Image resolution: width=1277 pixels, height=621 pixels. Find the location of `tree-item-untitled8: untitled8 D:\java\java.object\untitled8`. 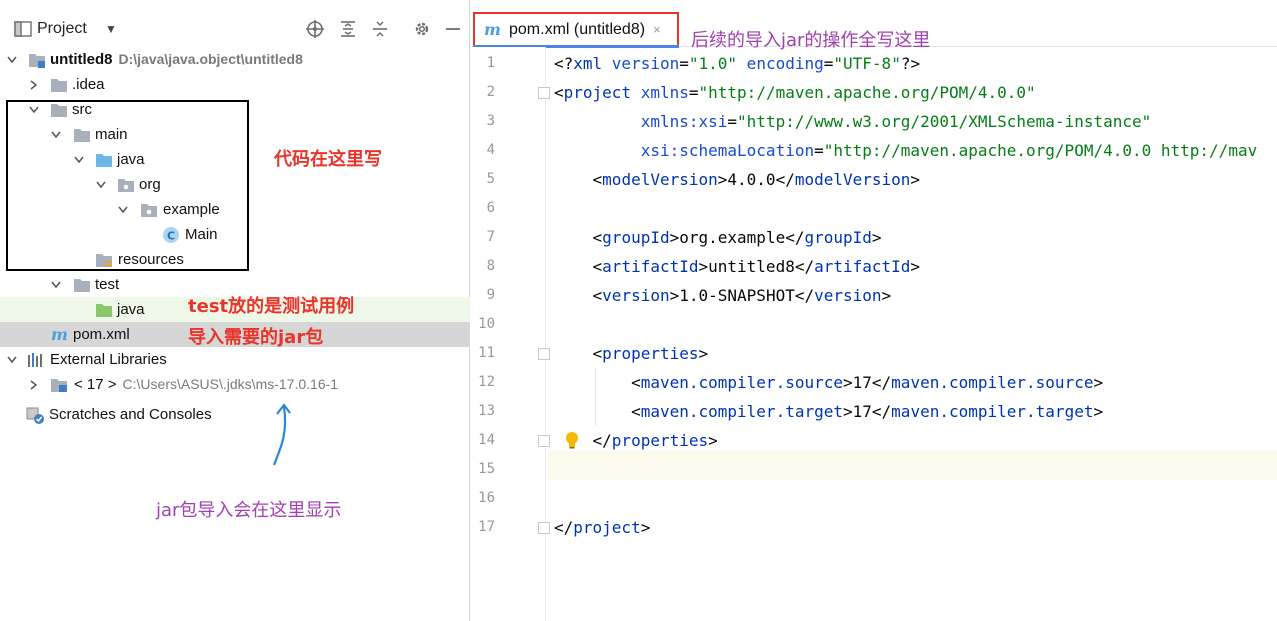

tree-item-untitled8: untitled8 D:\java\java.object\untitled8 is located at coordinates (235, 59).